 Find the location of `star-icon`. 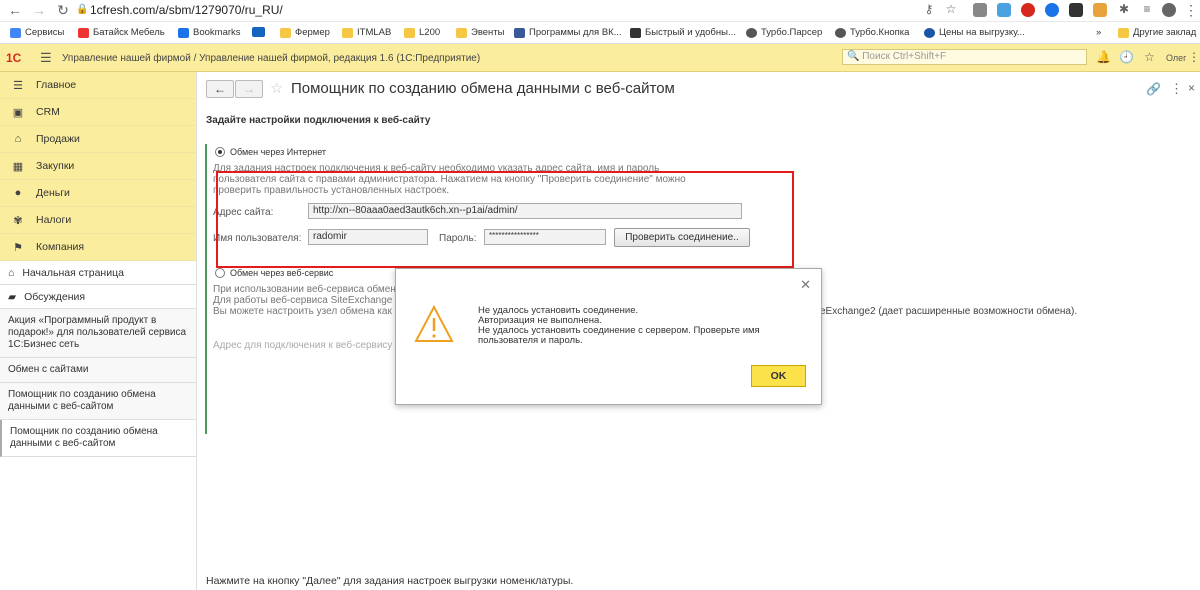

star-icon is located at coordinates (183, 32).